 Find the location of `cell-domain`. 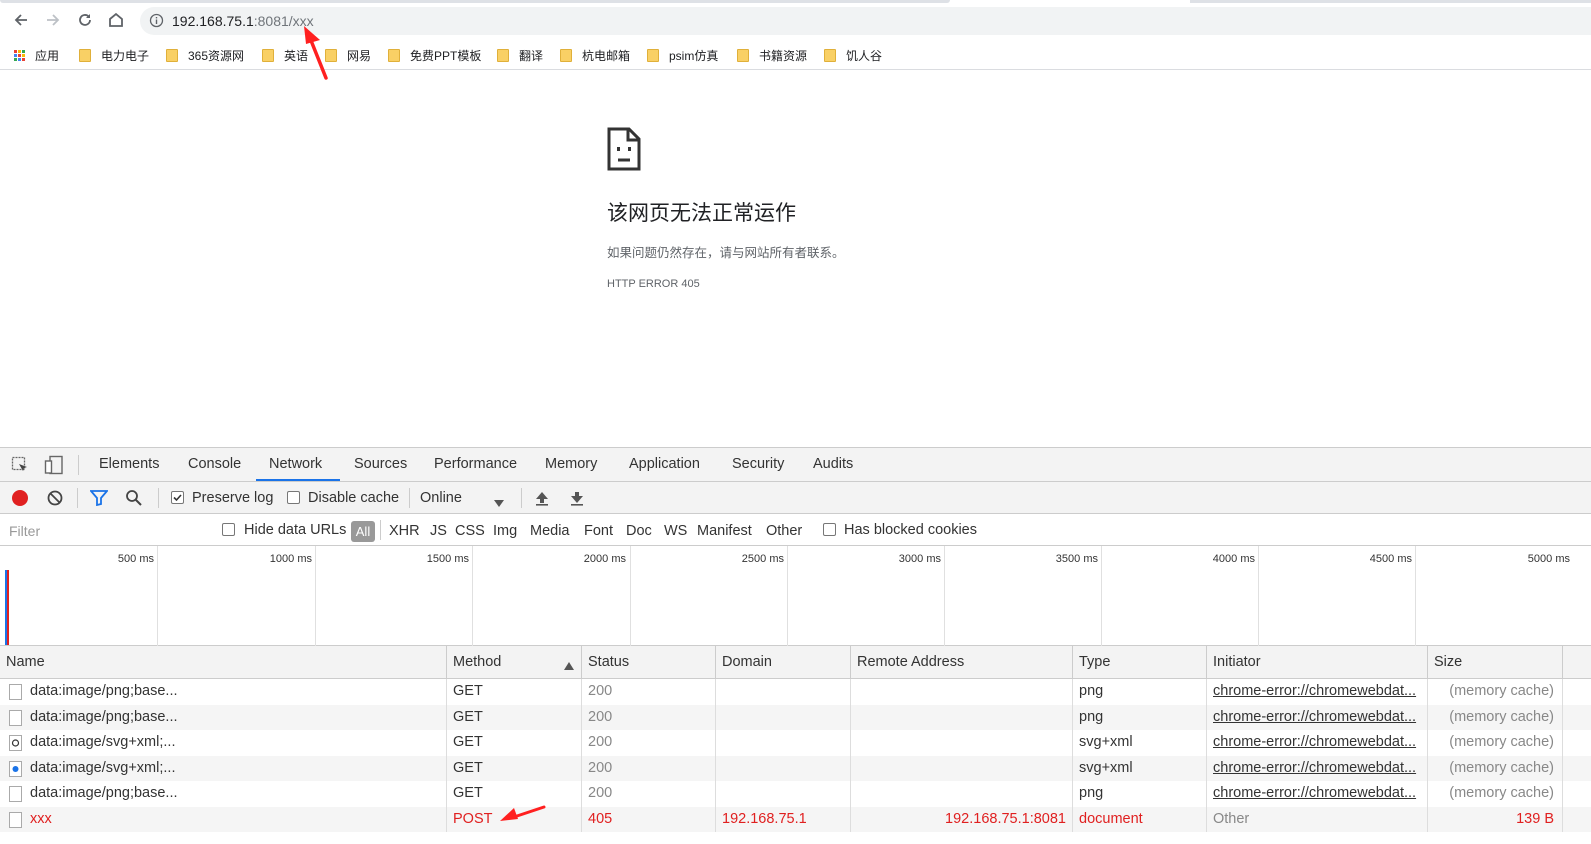

cell-domain is located at coordinates (783, 768).